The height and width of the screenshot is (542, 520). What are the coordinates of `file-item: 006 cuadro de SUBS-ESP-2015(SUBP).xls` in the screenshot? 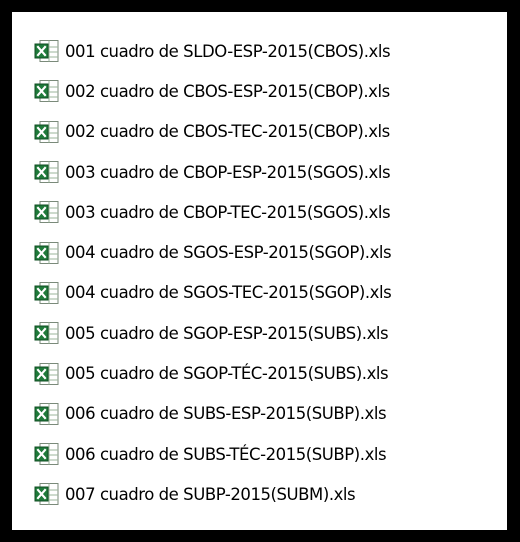 It's located at (270, 414).